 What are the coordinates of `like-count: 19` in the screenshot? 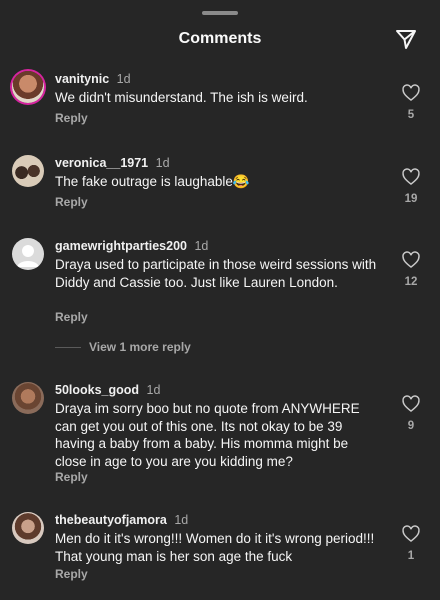 It's located at (411, 199).